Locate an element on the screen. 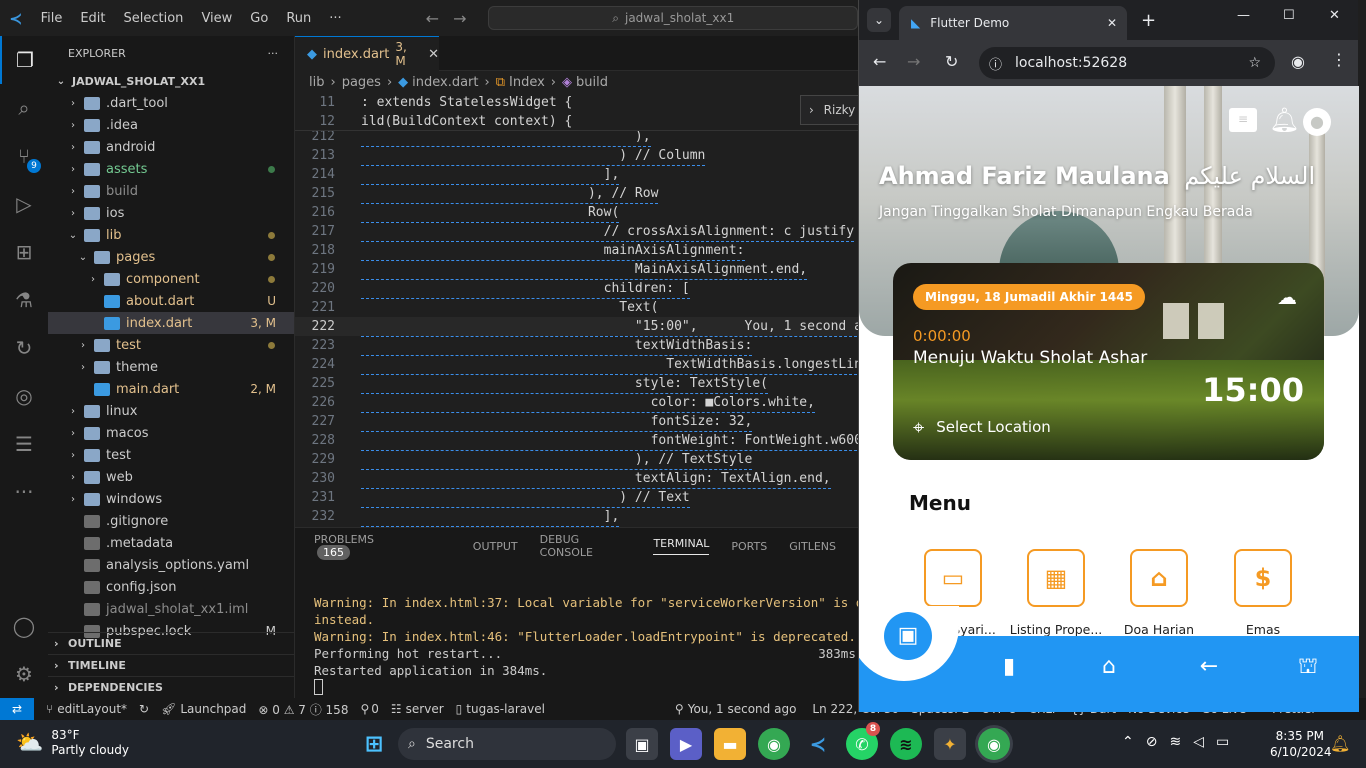 Image resolution: width=1366 pixels, height=768 pixels. menu-selection: Selection is located at coordinates (154, 18).